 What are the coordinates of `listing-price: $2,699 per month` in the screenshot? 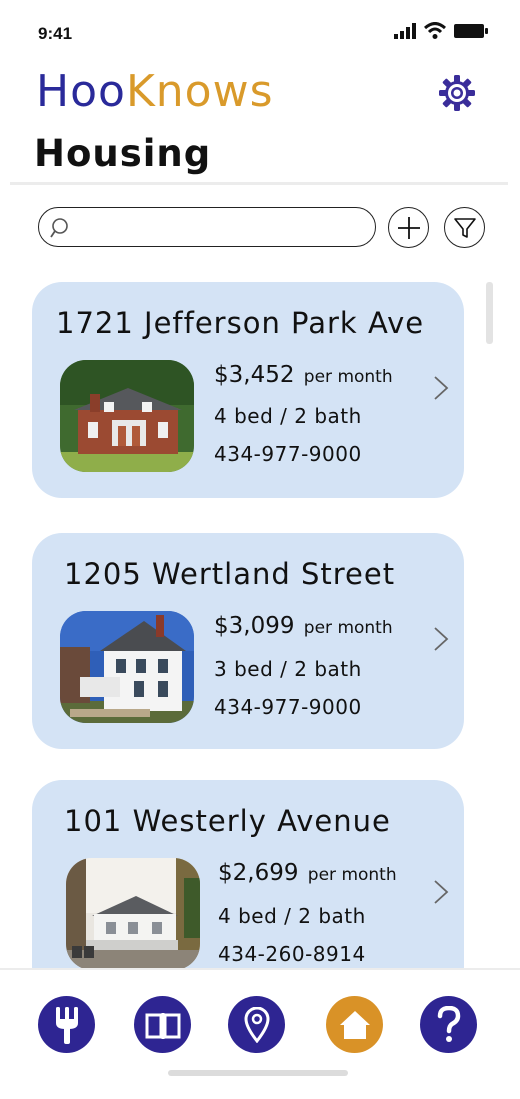 It's located at (307, 873).